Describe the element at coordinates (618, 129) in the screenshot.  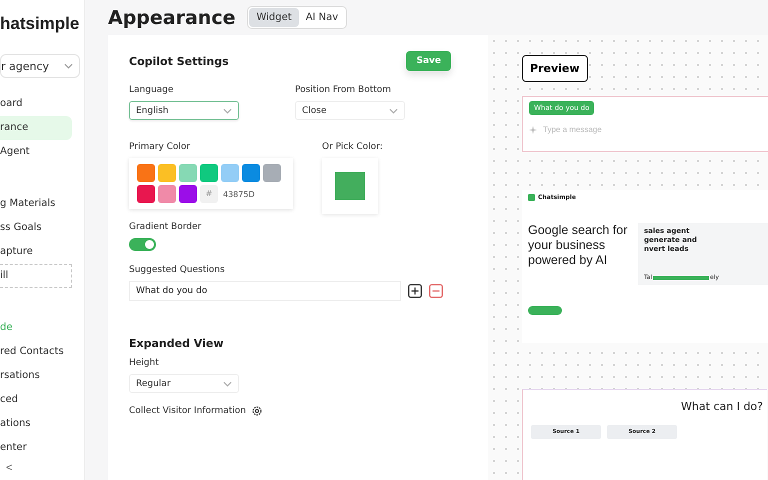
I see `message-input: Type a message` at that location.